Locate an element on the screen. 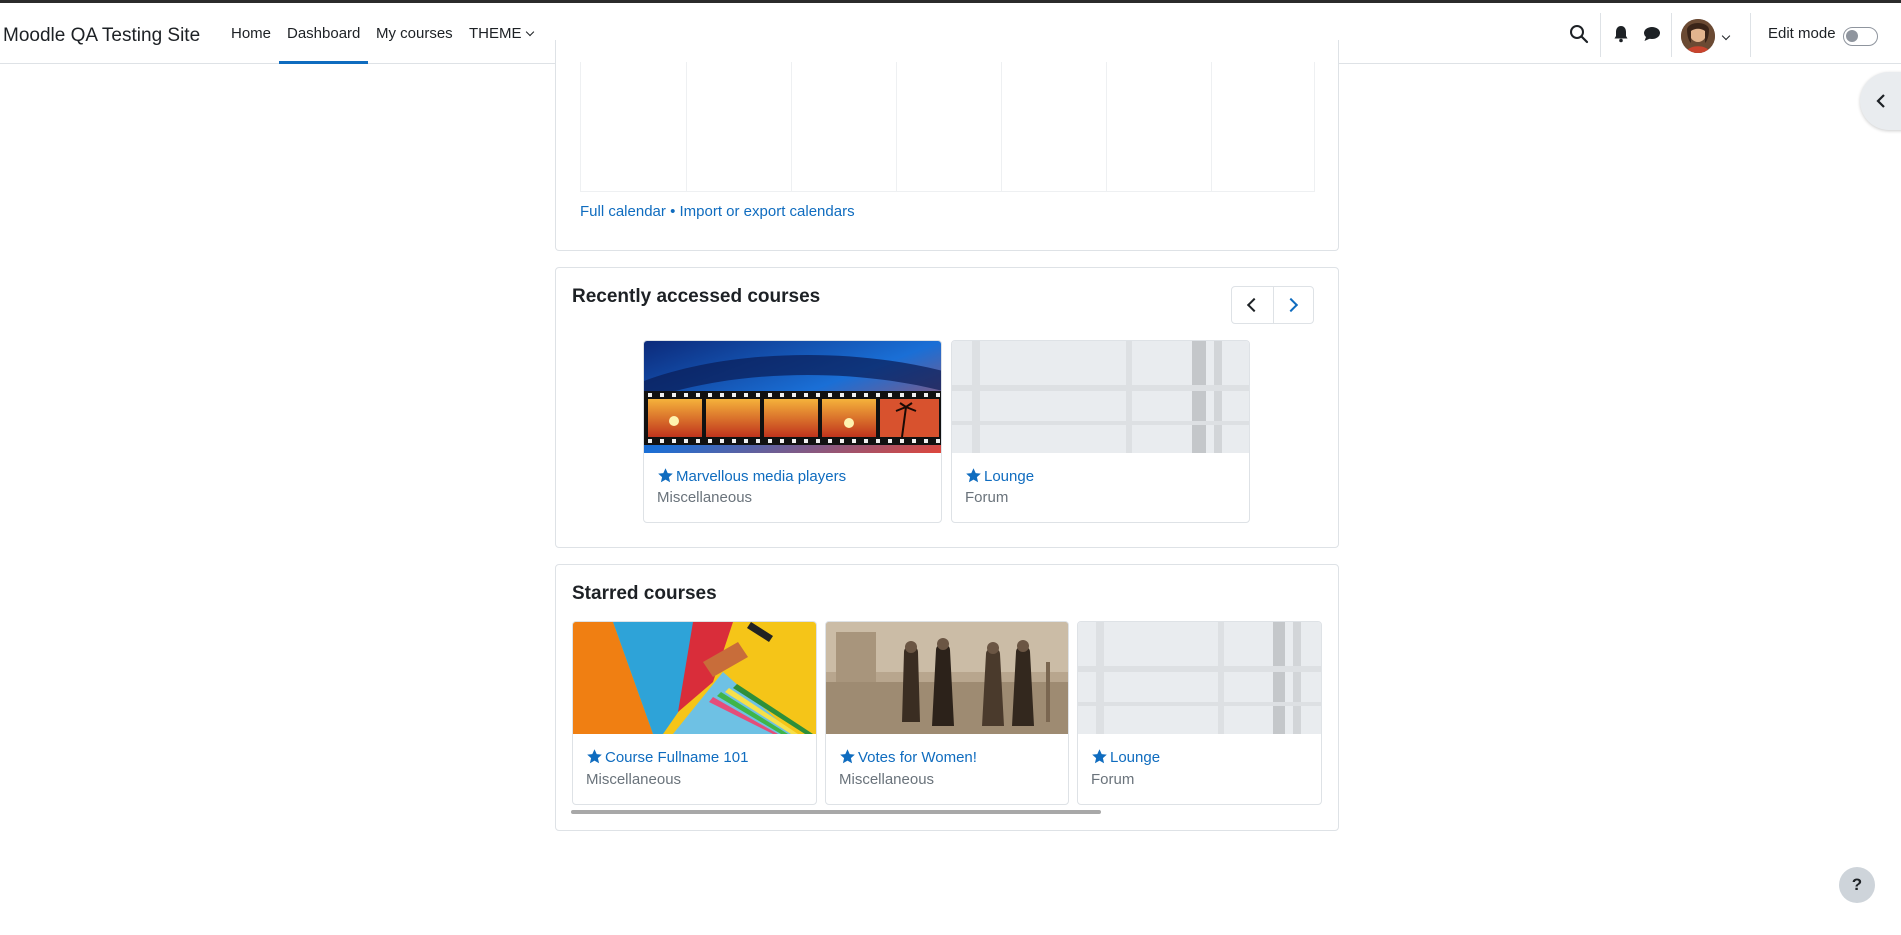 Image resolution: width=1901 pixels, height=935 pixels. nav-theme: THEME is located at coordinates (501, 33).